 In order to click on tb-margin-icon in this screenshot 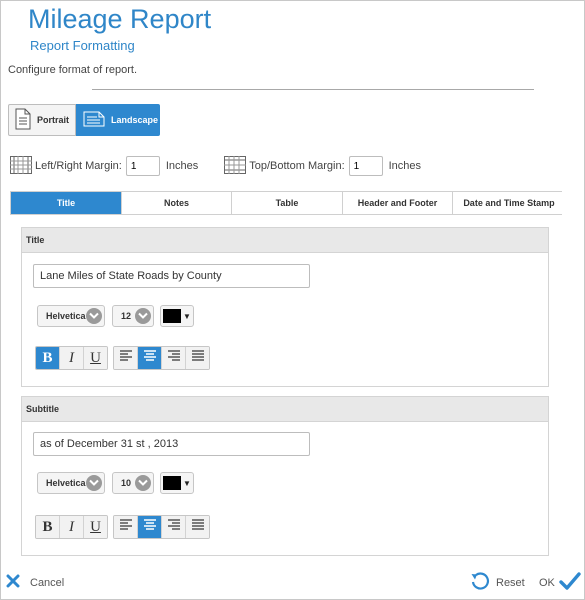, I will do `click(235, 166)`.